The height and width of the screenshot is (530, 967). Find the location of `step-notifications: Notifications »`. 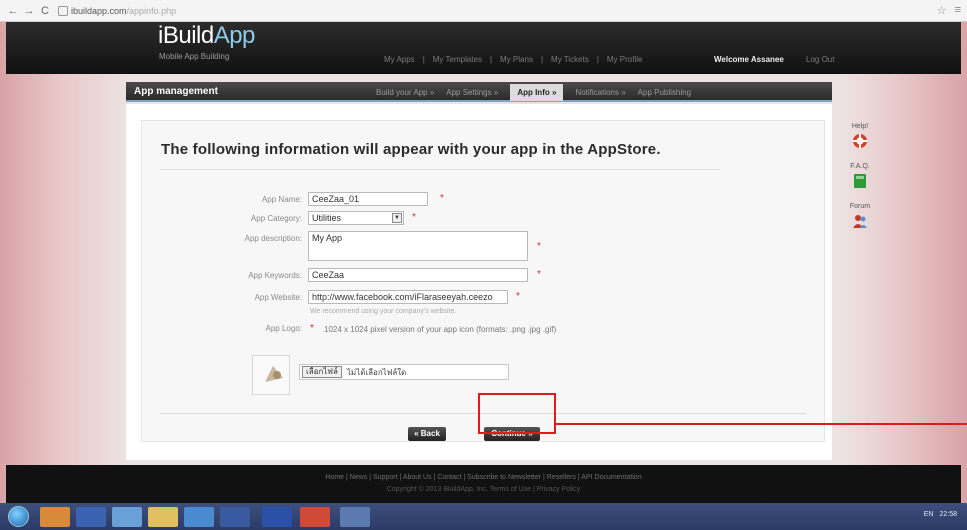

step-notifications: Notifications » is located at coordinates (600, 92).